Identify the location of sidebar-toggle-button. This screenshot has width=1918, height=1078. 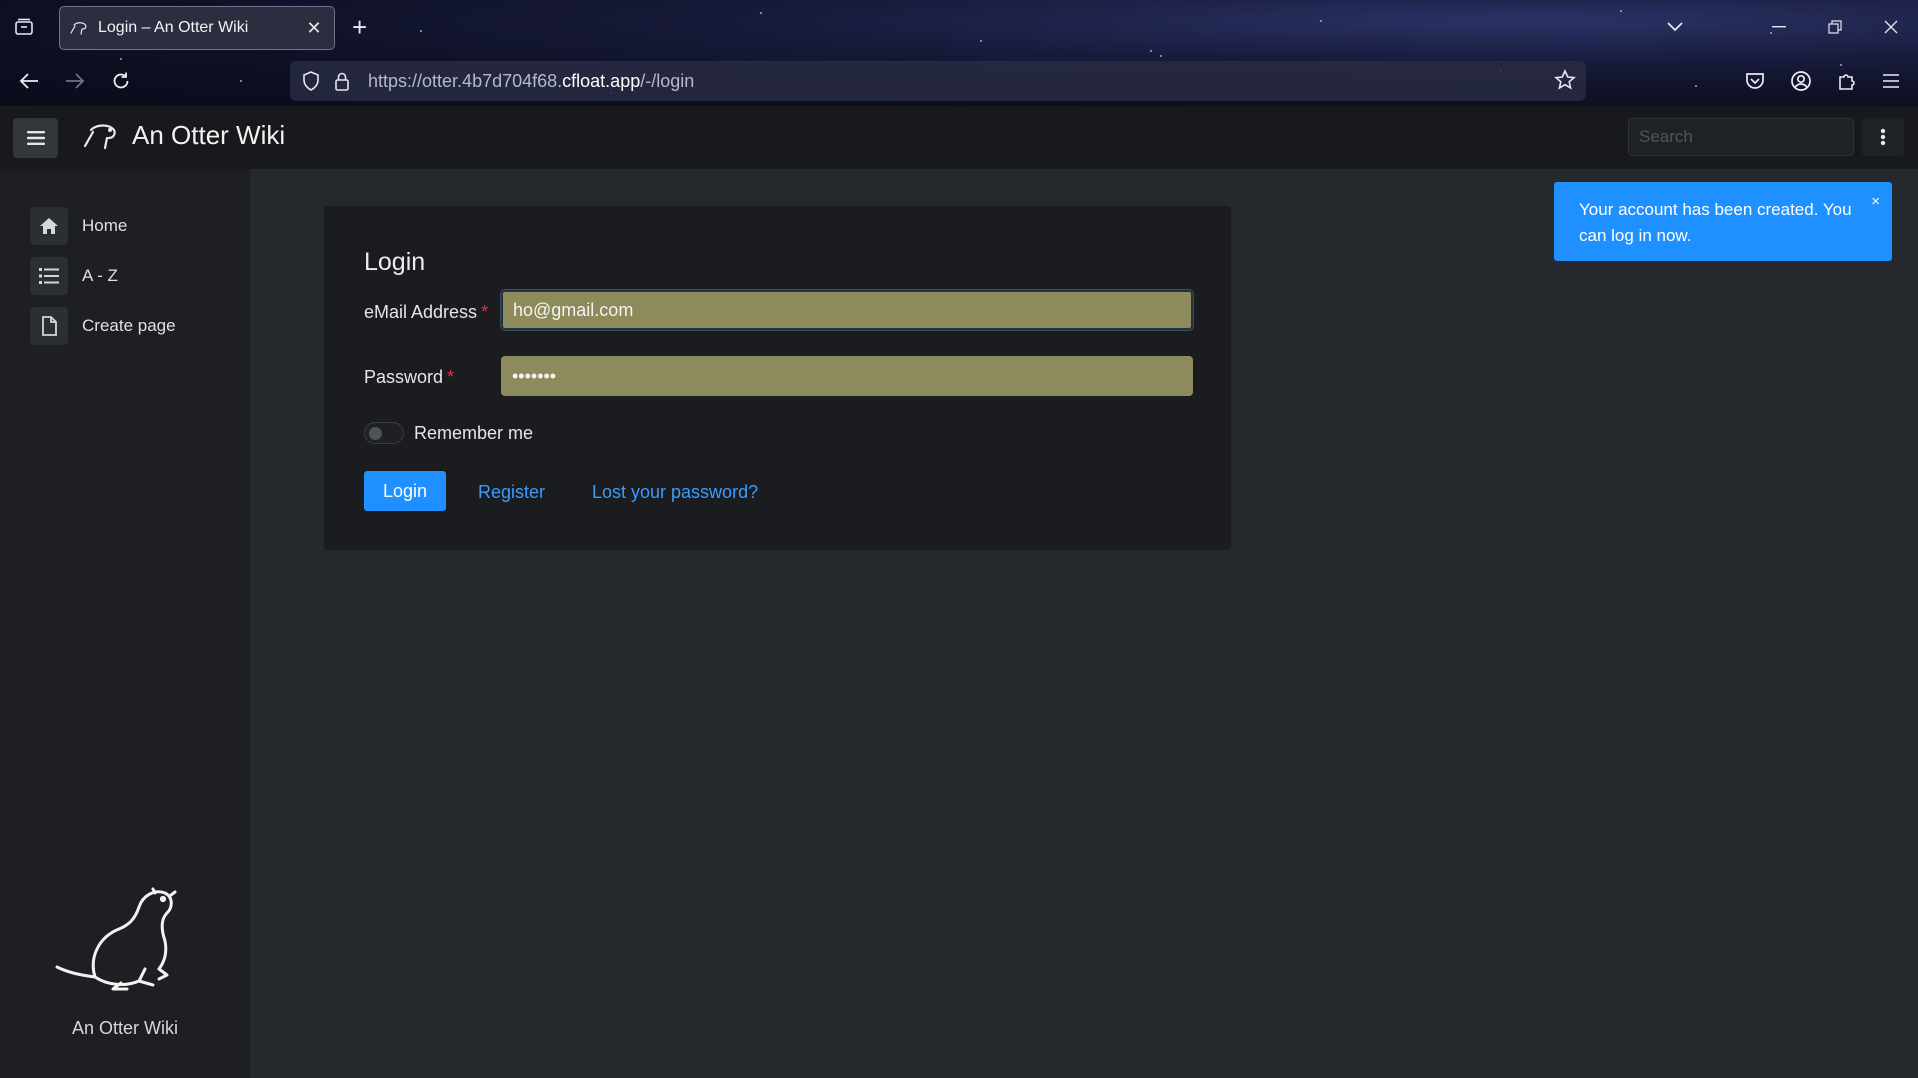
(35, 138).